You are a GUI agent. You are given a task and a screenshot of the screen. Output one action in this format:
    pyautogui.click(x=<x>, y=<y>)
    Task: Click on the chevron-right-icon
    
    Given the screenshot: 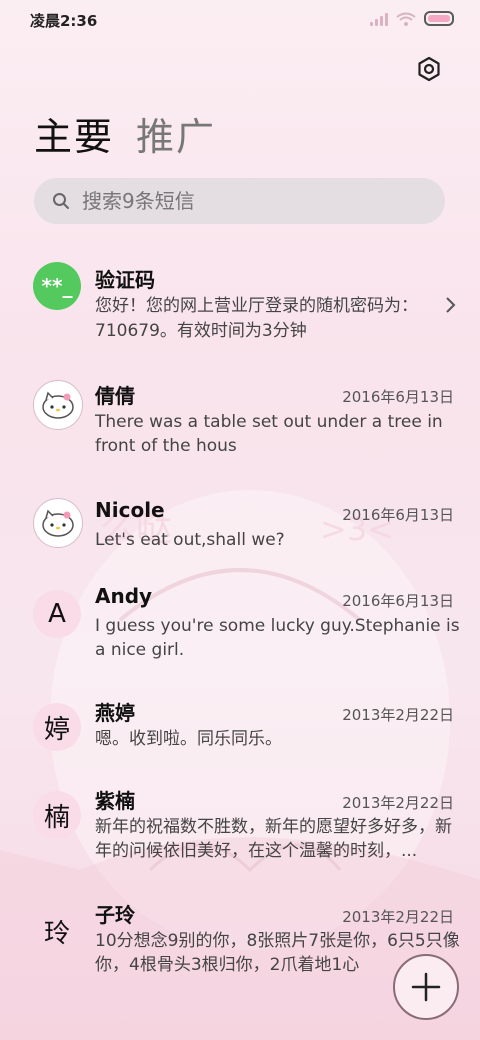 What is the action you would take?
    pyautogui.click(x=450, y=305)
    